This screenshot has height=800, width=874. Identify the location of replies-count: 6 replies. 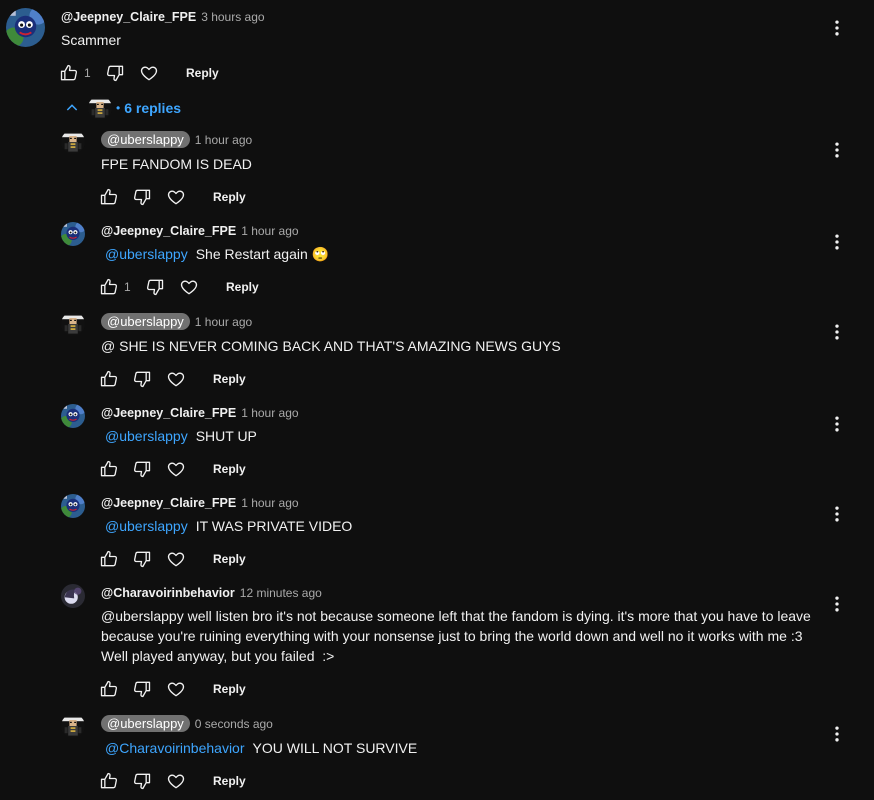
(153, 108).